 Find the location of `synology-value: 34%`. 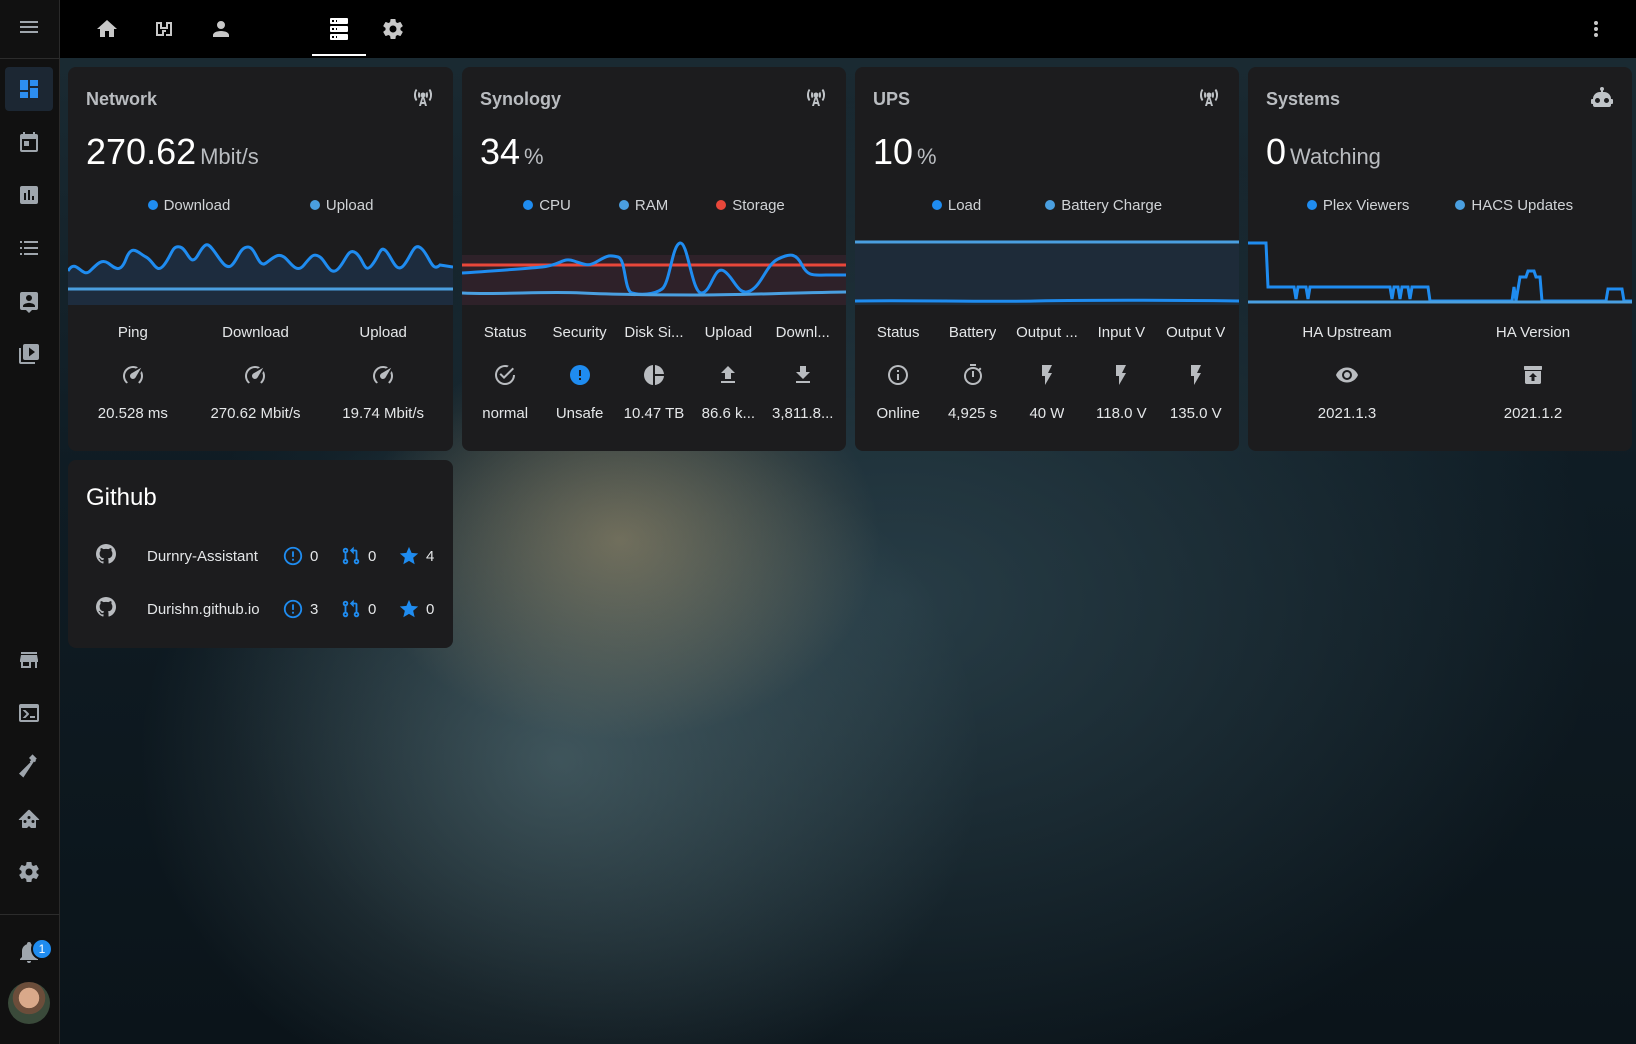

synology-value: 34% is located at coordinates (512, 151).